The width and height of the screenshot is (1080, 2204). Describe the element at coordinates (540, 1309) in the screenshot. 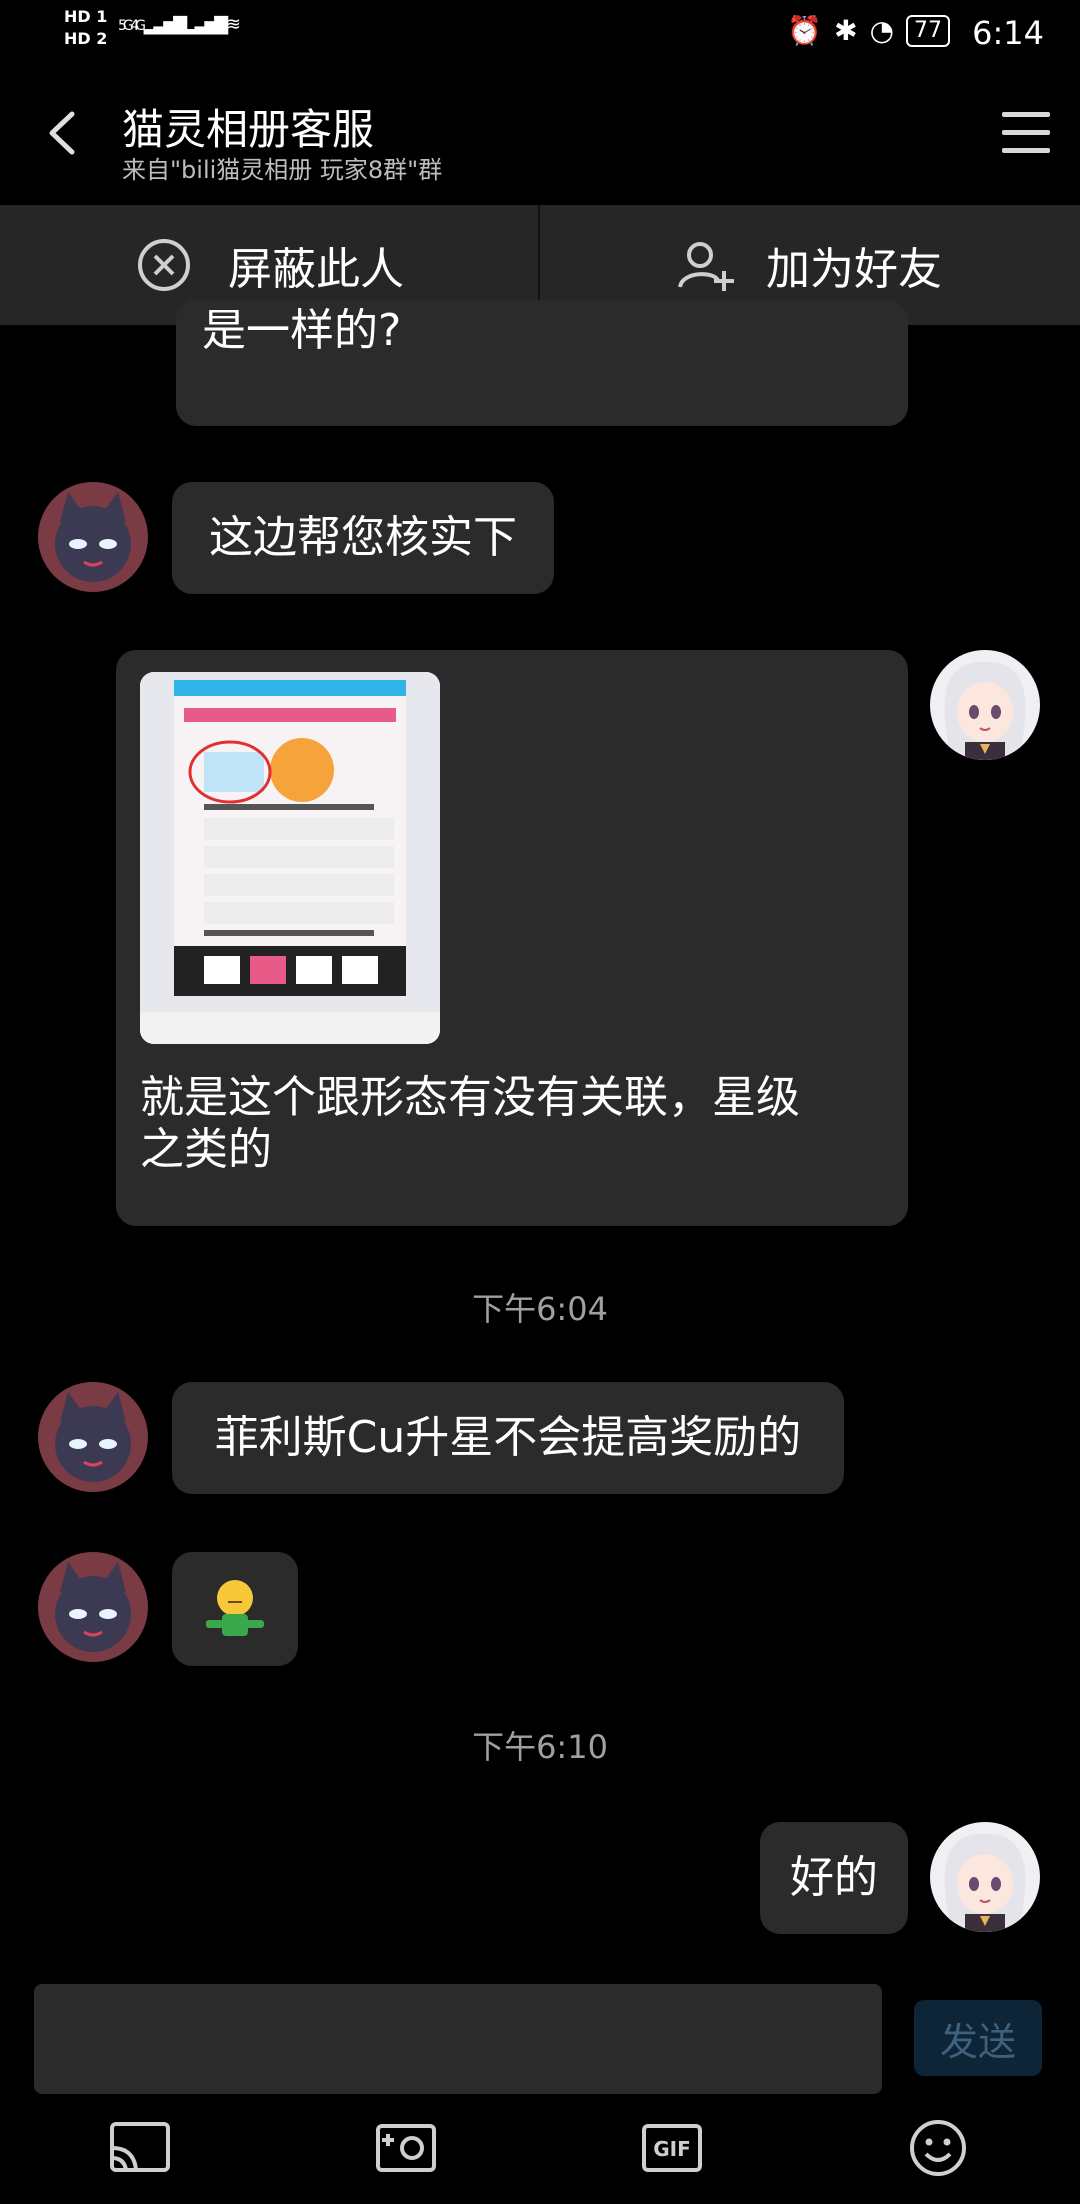

I see `timestamp: 下午6:04` at that location.